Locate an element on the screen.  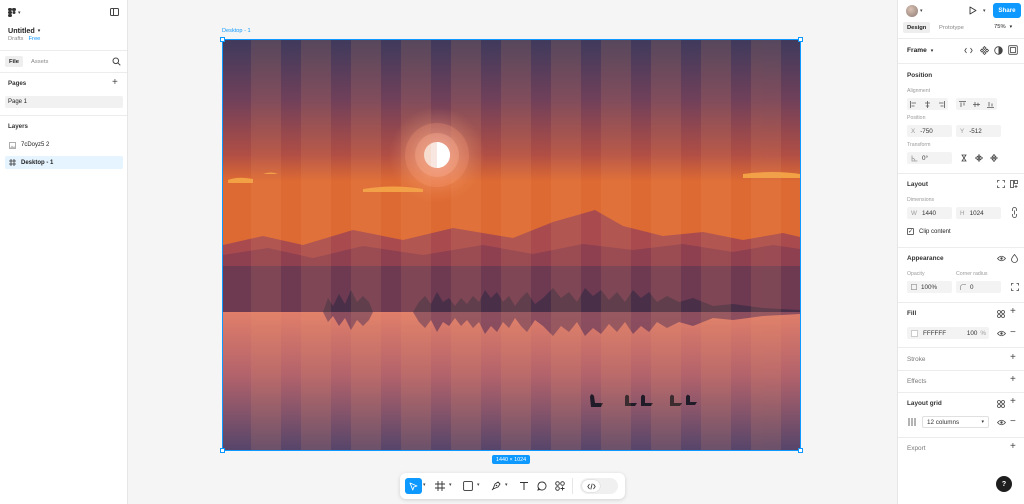
add-effect-button: + is located at coordinates (1013, 379).